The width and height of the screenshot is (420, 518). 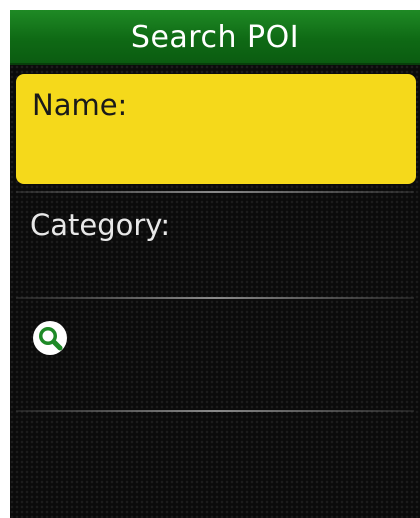 What do you see at coordinates (50, 338) in the screenshot?
I see `search-icon` at bounding box center [50, 338].